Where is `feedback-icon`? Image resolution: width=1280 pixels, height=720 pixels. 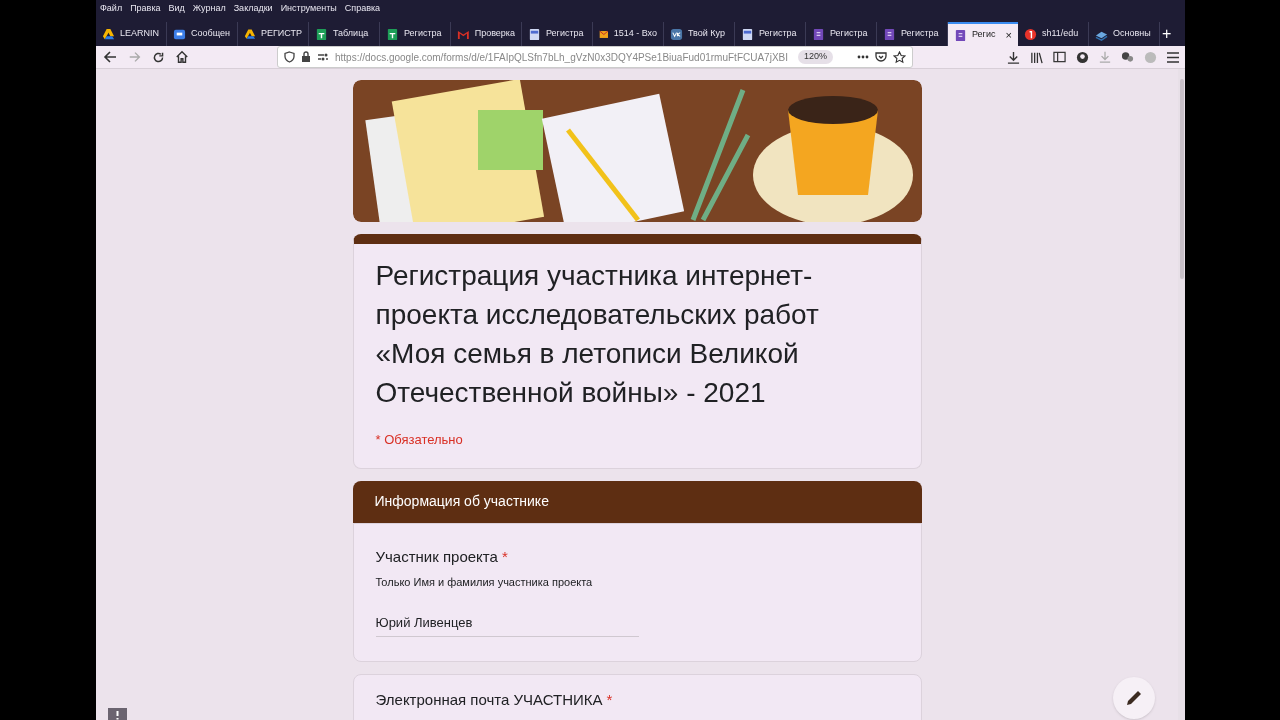
feedback-icon is located at coordinates (117, 713).